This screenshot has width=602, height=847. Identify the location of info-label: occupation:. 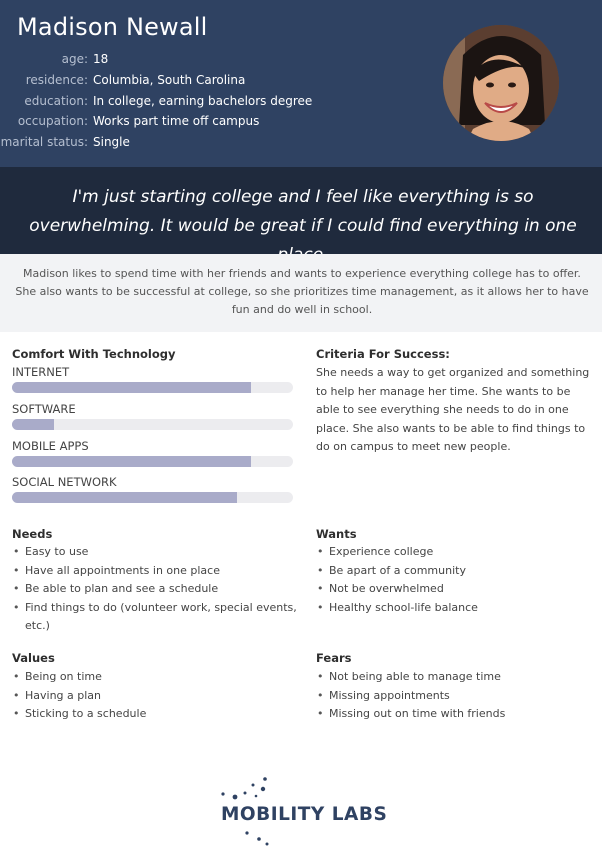
(52, 121).